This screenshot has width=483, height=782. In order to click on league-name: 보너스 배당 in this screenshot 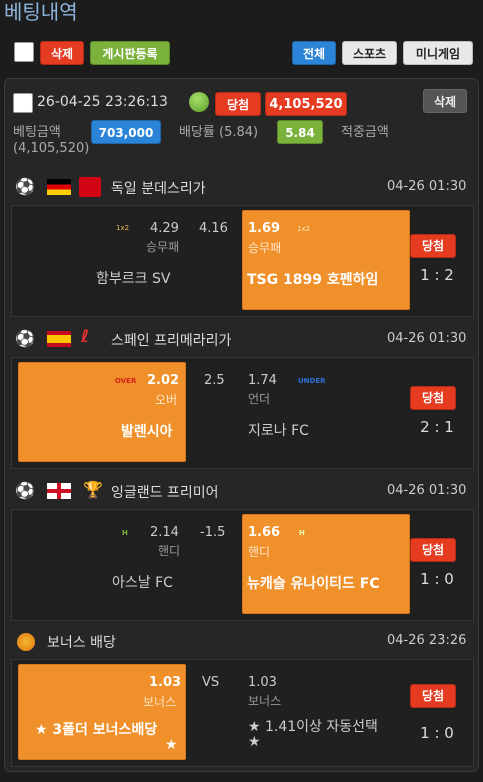, I will do `click(81, 643)`.